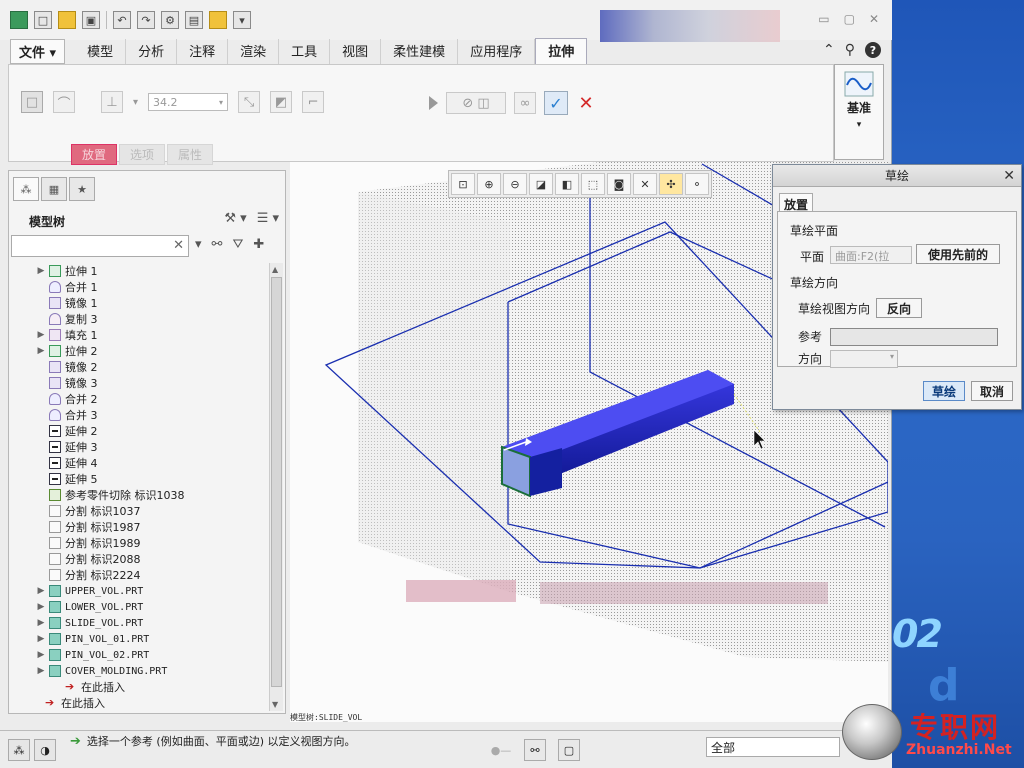  What do you see at coordinates (275, 269) in the screenshot?
I see `scroll-up-icon: ▲` at bounding box center [275, 269].